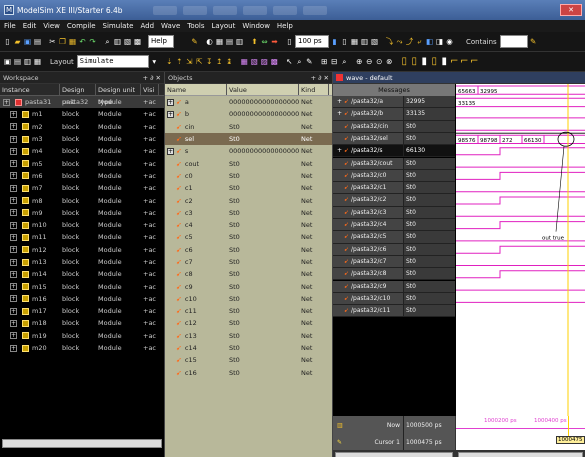 This screenshot has width=585, height=457. I want to click on grid-icon: ▦, so click(219, 41).